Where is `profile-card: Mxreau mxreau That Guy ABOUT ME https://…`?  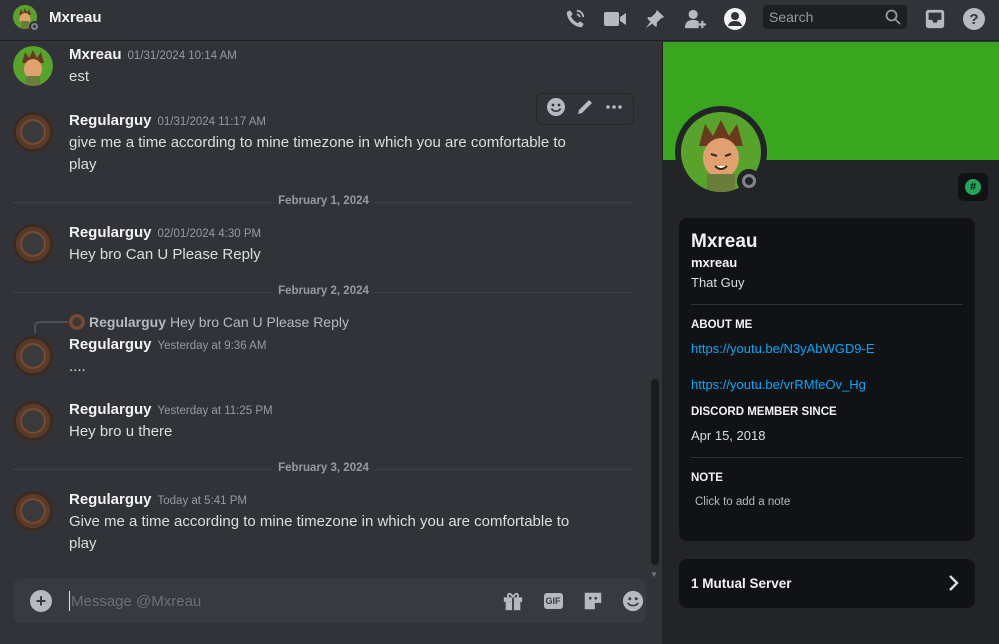
profile-card: Mxreau mxreau That Guy ABOUT ME https://… is located at coordinates (827, 379).